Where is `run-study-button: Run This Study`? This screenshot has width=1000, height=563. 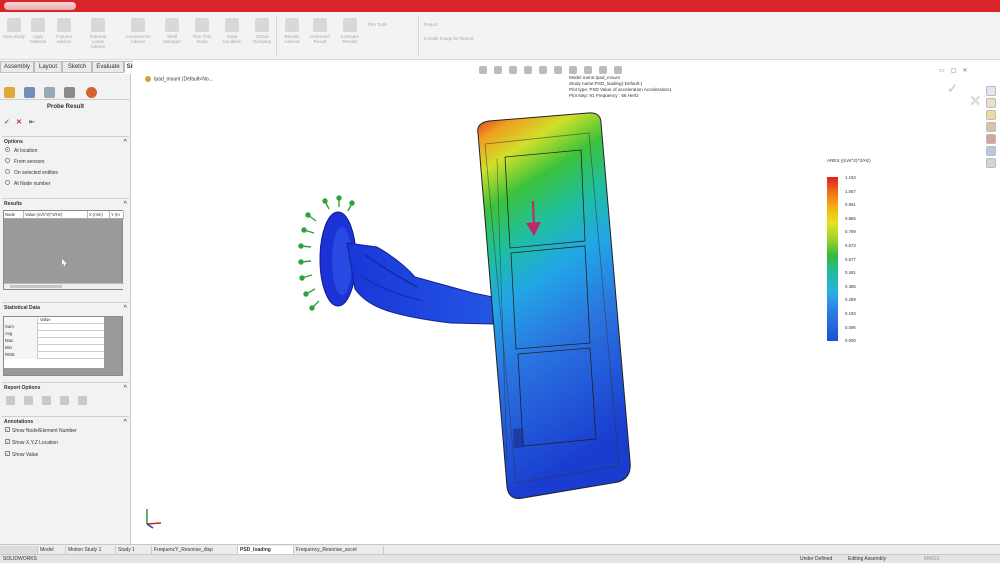
run-study-button: Run This Study is located at coordinates (202, 31).